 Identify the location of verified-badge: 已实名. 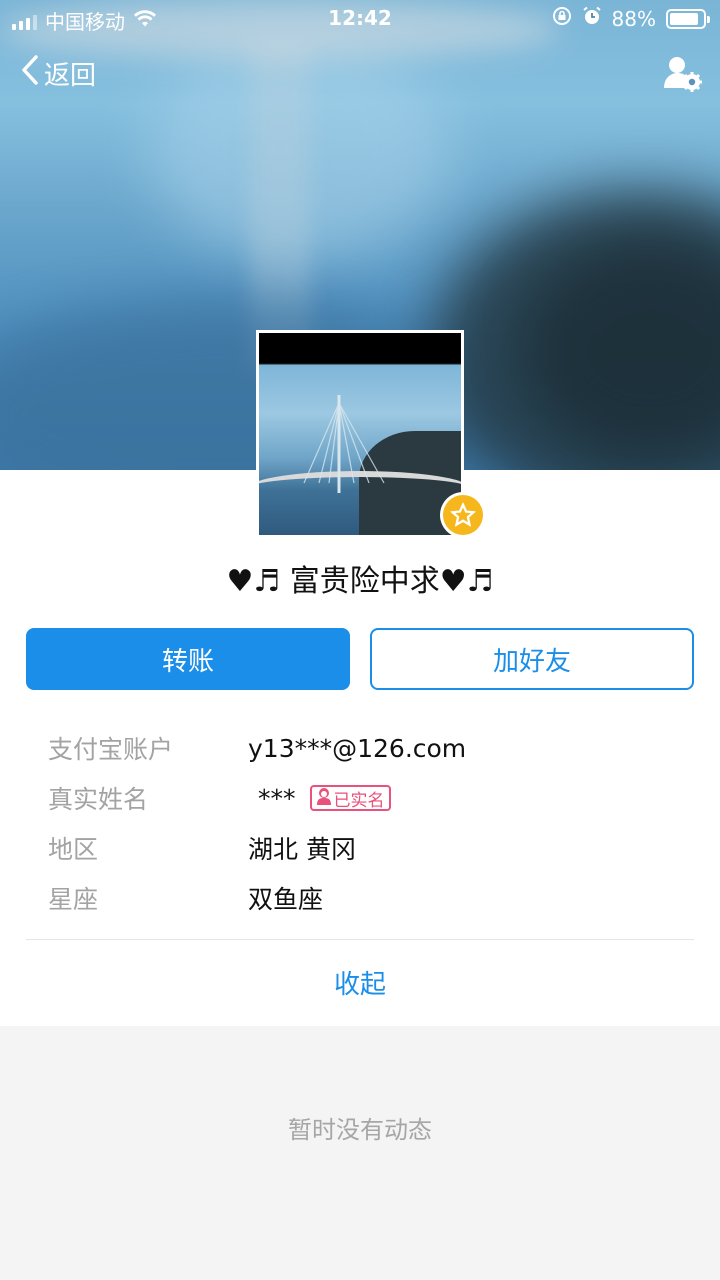
(350, 798).